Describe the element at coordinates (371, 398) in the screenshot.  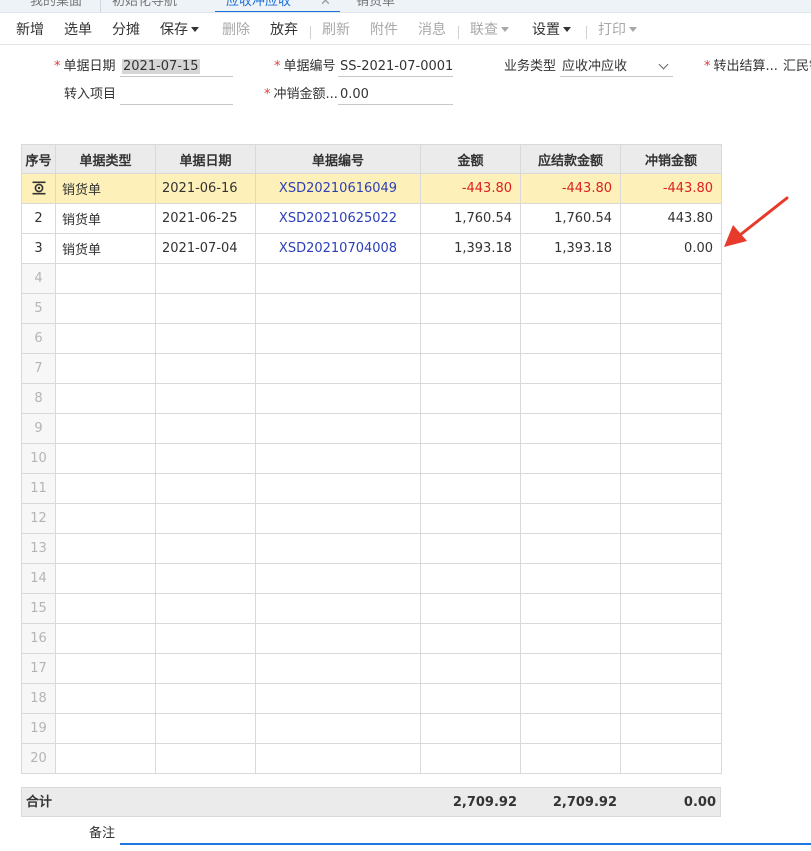
I see `empty-table-row: 8` at that location.